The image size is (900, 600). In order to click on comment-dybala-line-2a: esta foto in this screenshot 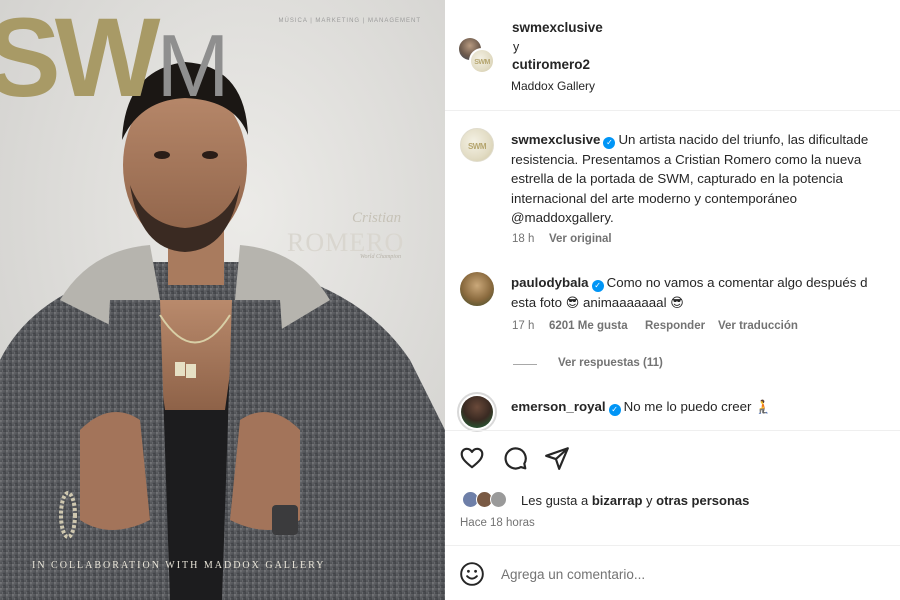, I will do `click(537, 302)`.